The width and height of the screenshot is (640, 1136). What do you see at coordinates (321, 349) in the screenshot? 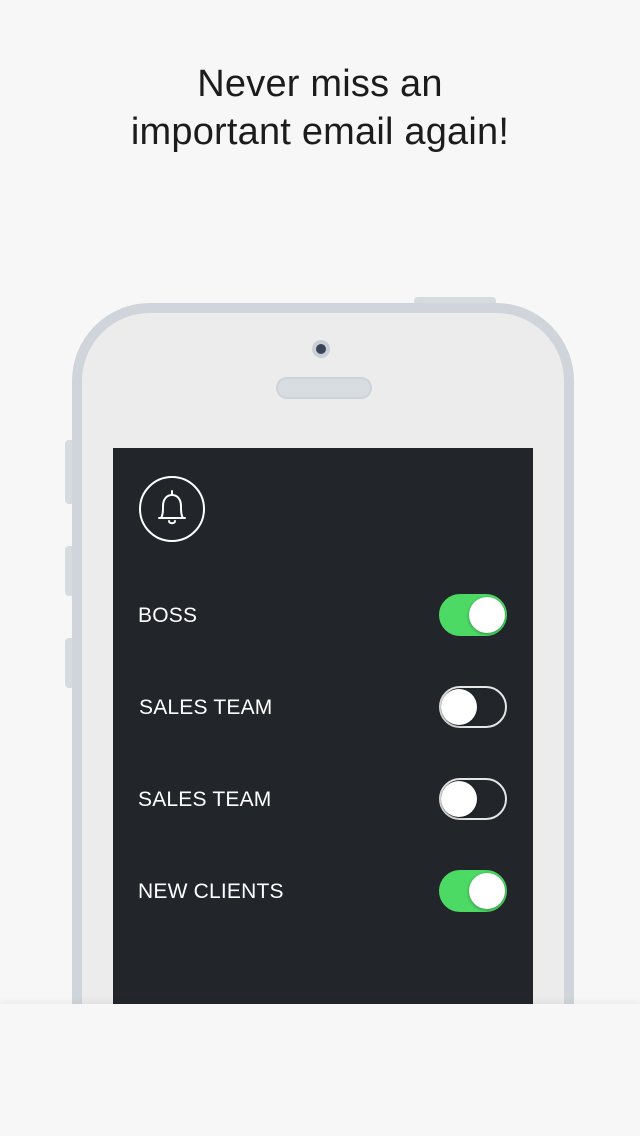
I see `phone-camera` at bounding box center [321, 349].